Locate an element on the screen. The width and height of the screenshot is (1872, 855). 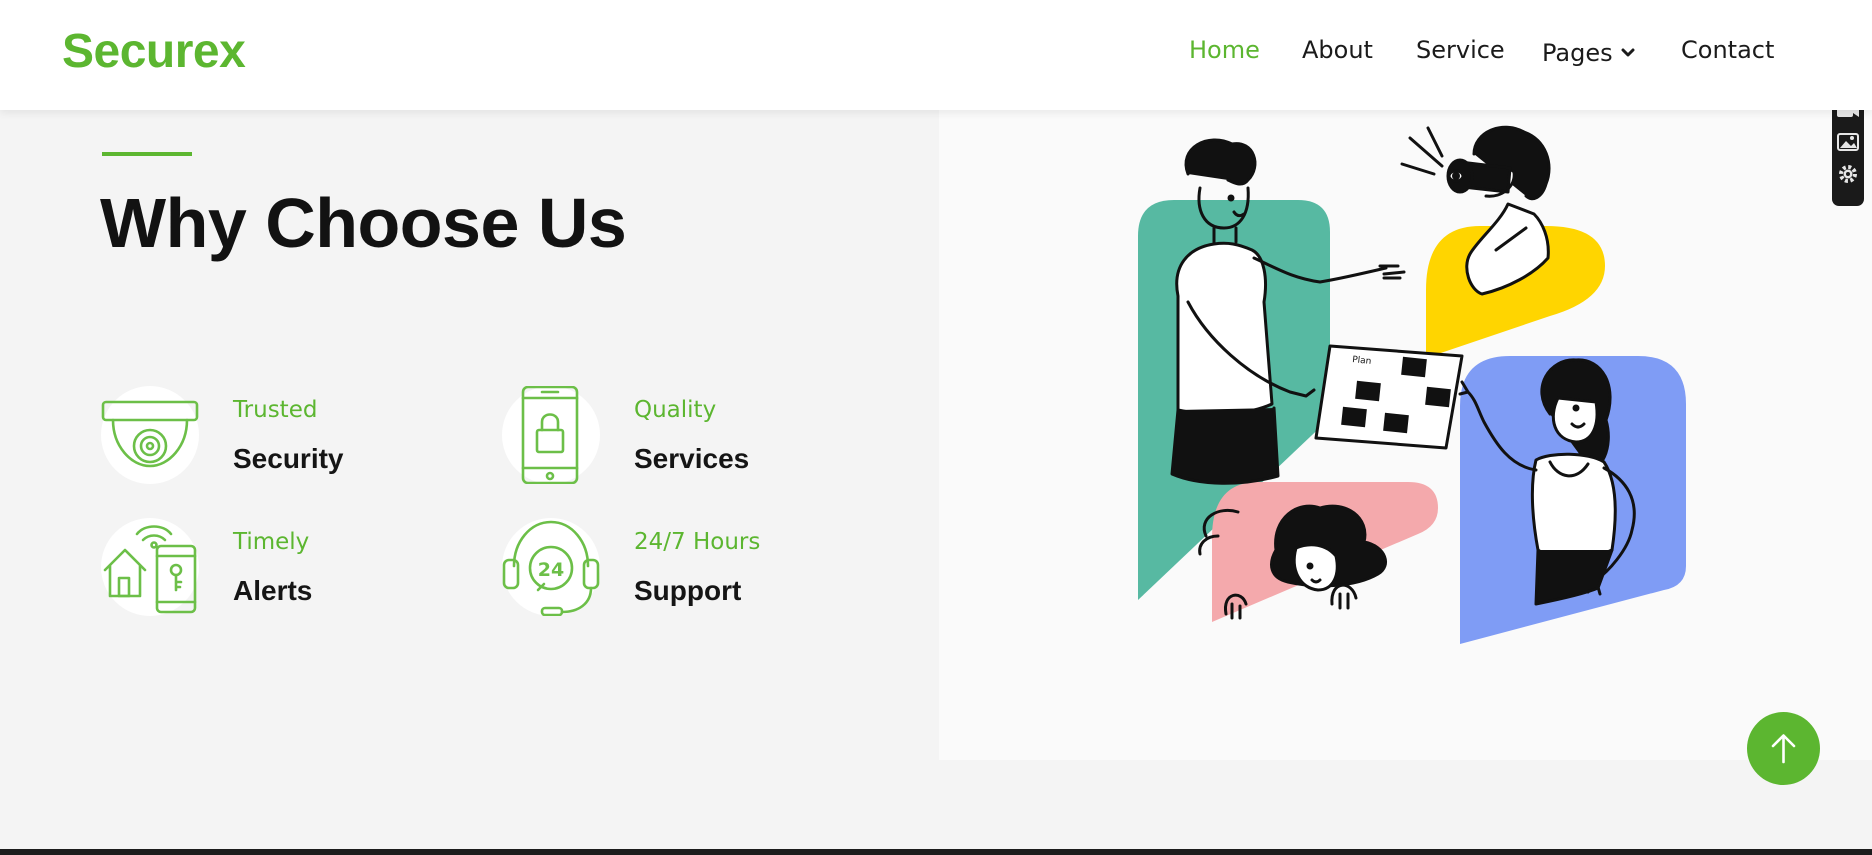
feature-title: Support is located at coordinates (688, 590).